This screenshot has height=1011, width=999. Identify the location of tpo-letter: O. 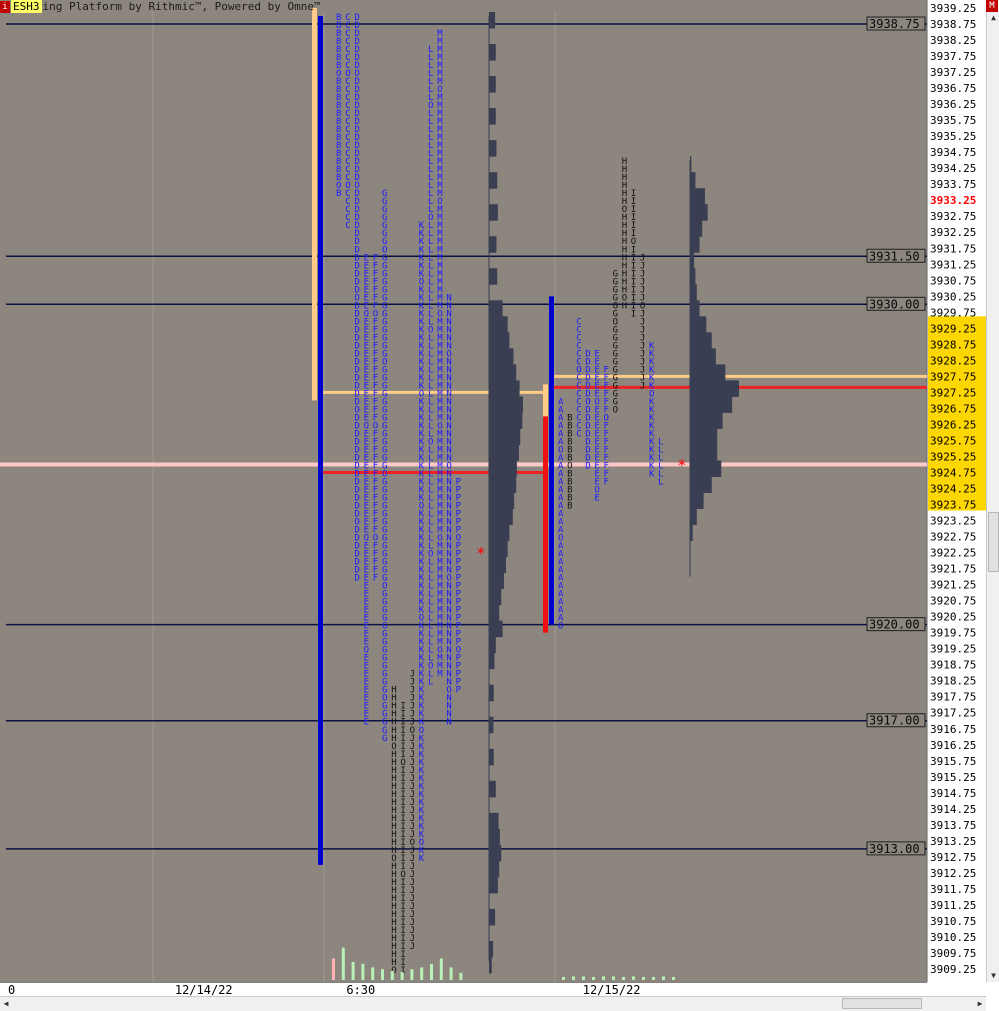
(560, 627).